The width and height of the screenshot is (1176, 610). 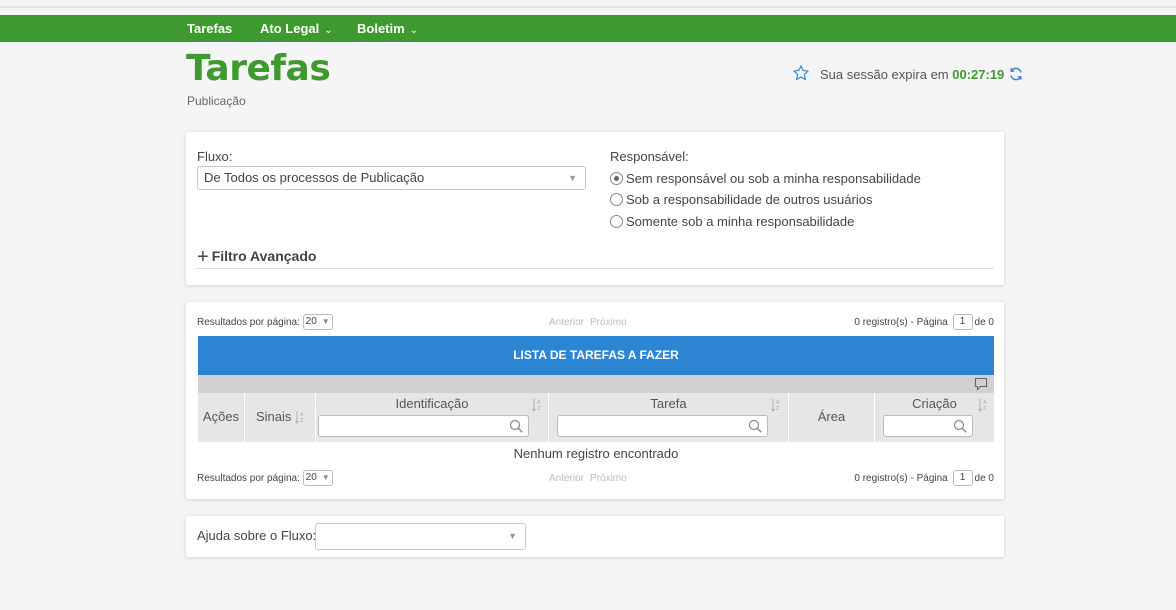 I want to click on advanced-filter-toggle: + Filtro Avançado, so click(x=256, y=257).